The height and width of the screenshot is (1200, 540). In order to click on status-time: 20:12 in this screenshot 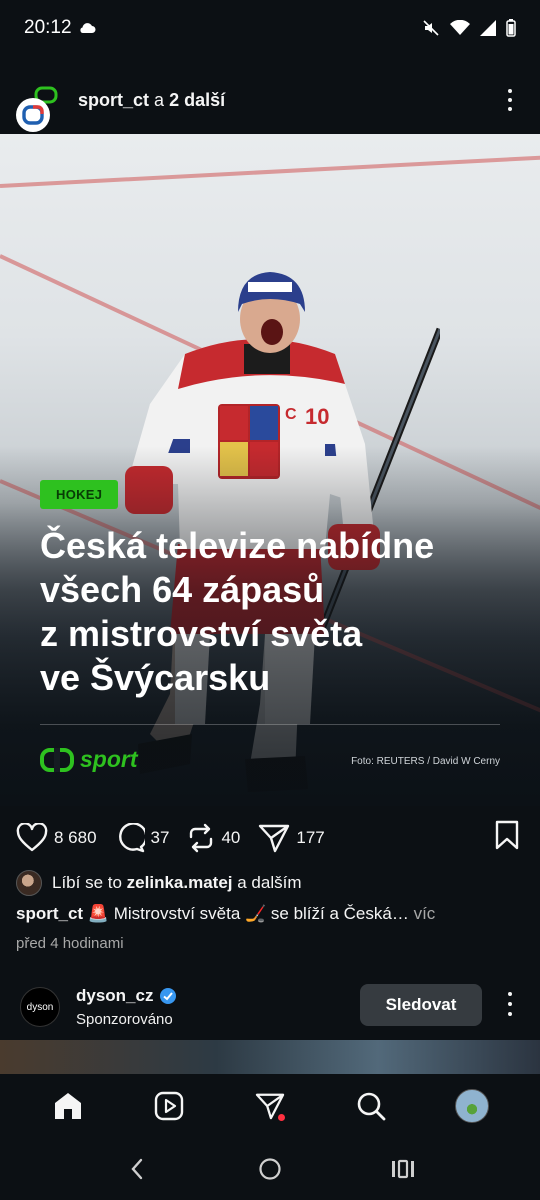, I will do `click(48, 27)`.